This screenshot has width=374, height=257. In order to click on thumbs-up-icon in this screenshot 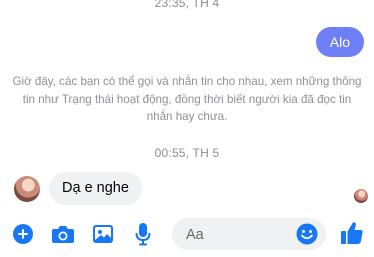, I will do `click(352, 235)`.